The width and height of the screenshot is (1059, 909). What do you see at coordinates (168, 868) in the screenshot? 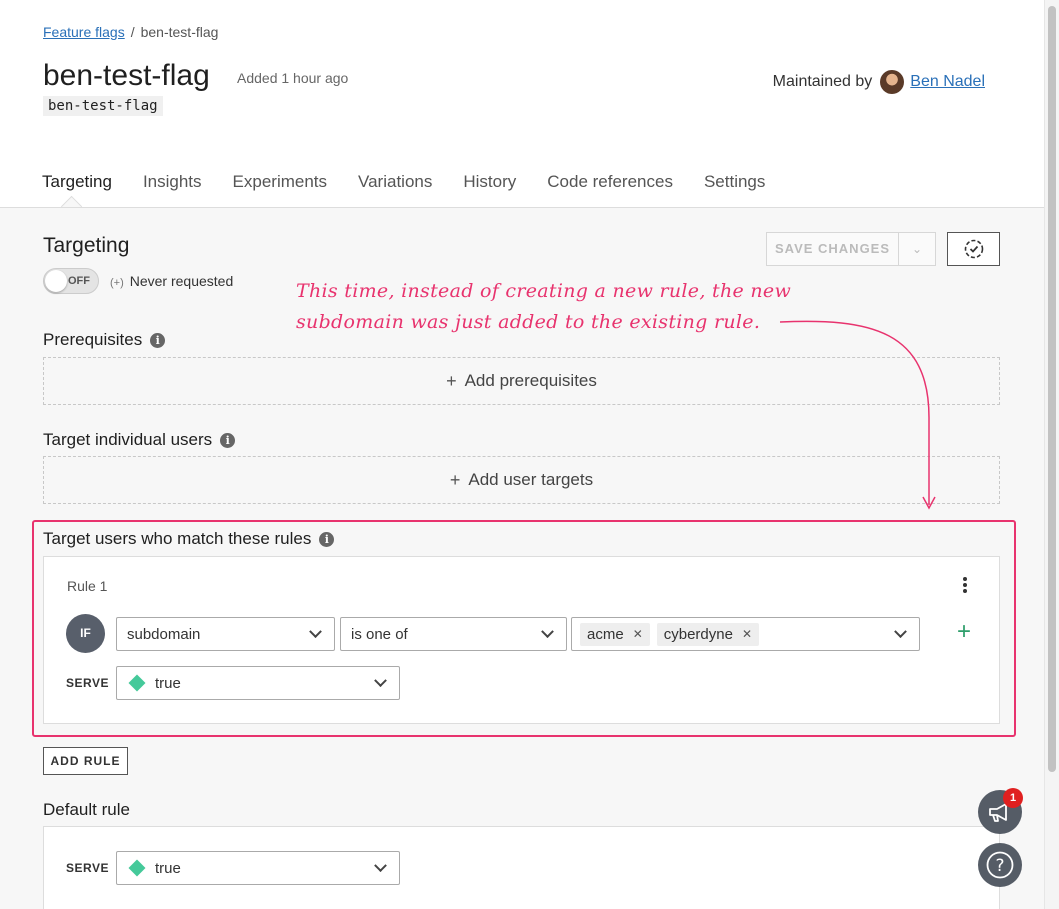
I see `default-serve-value: true` at bounding box center [168, 868].